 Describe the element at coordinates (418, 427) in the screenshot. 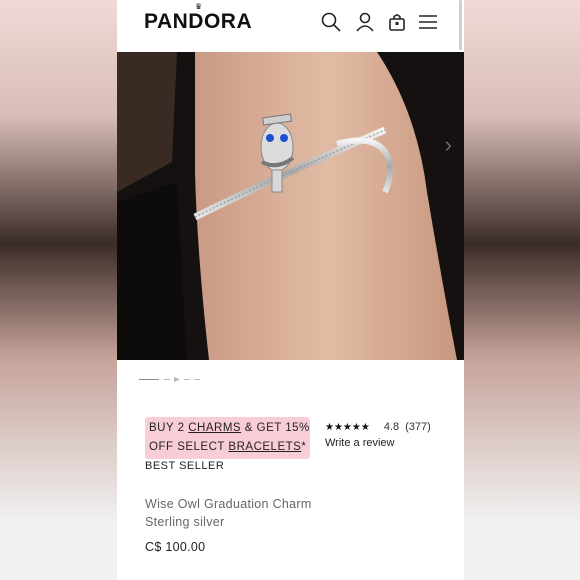

I see `review-count: (377)` at that location.